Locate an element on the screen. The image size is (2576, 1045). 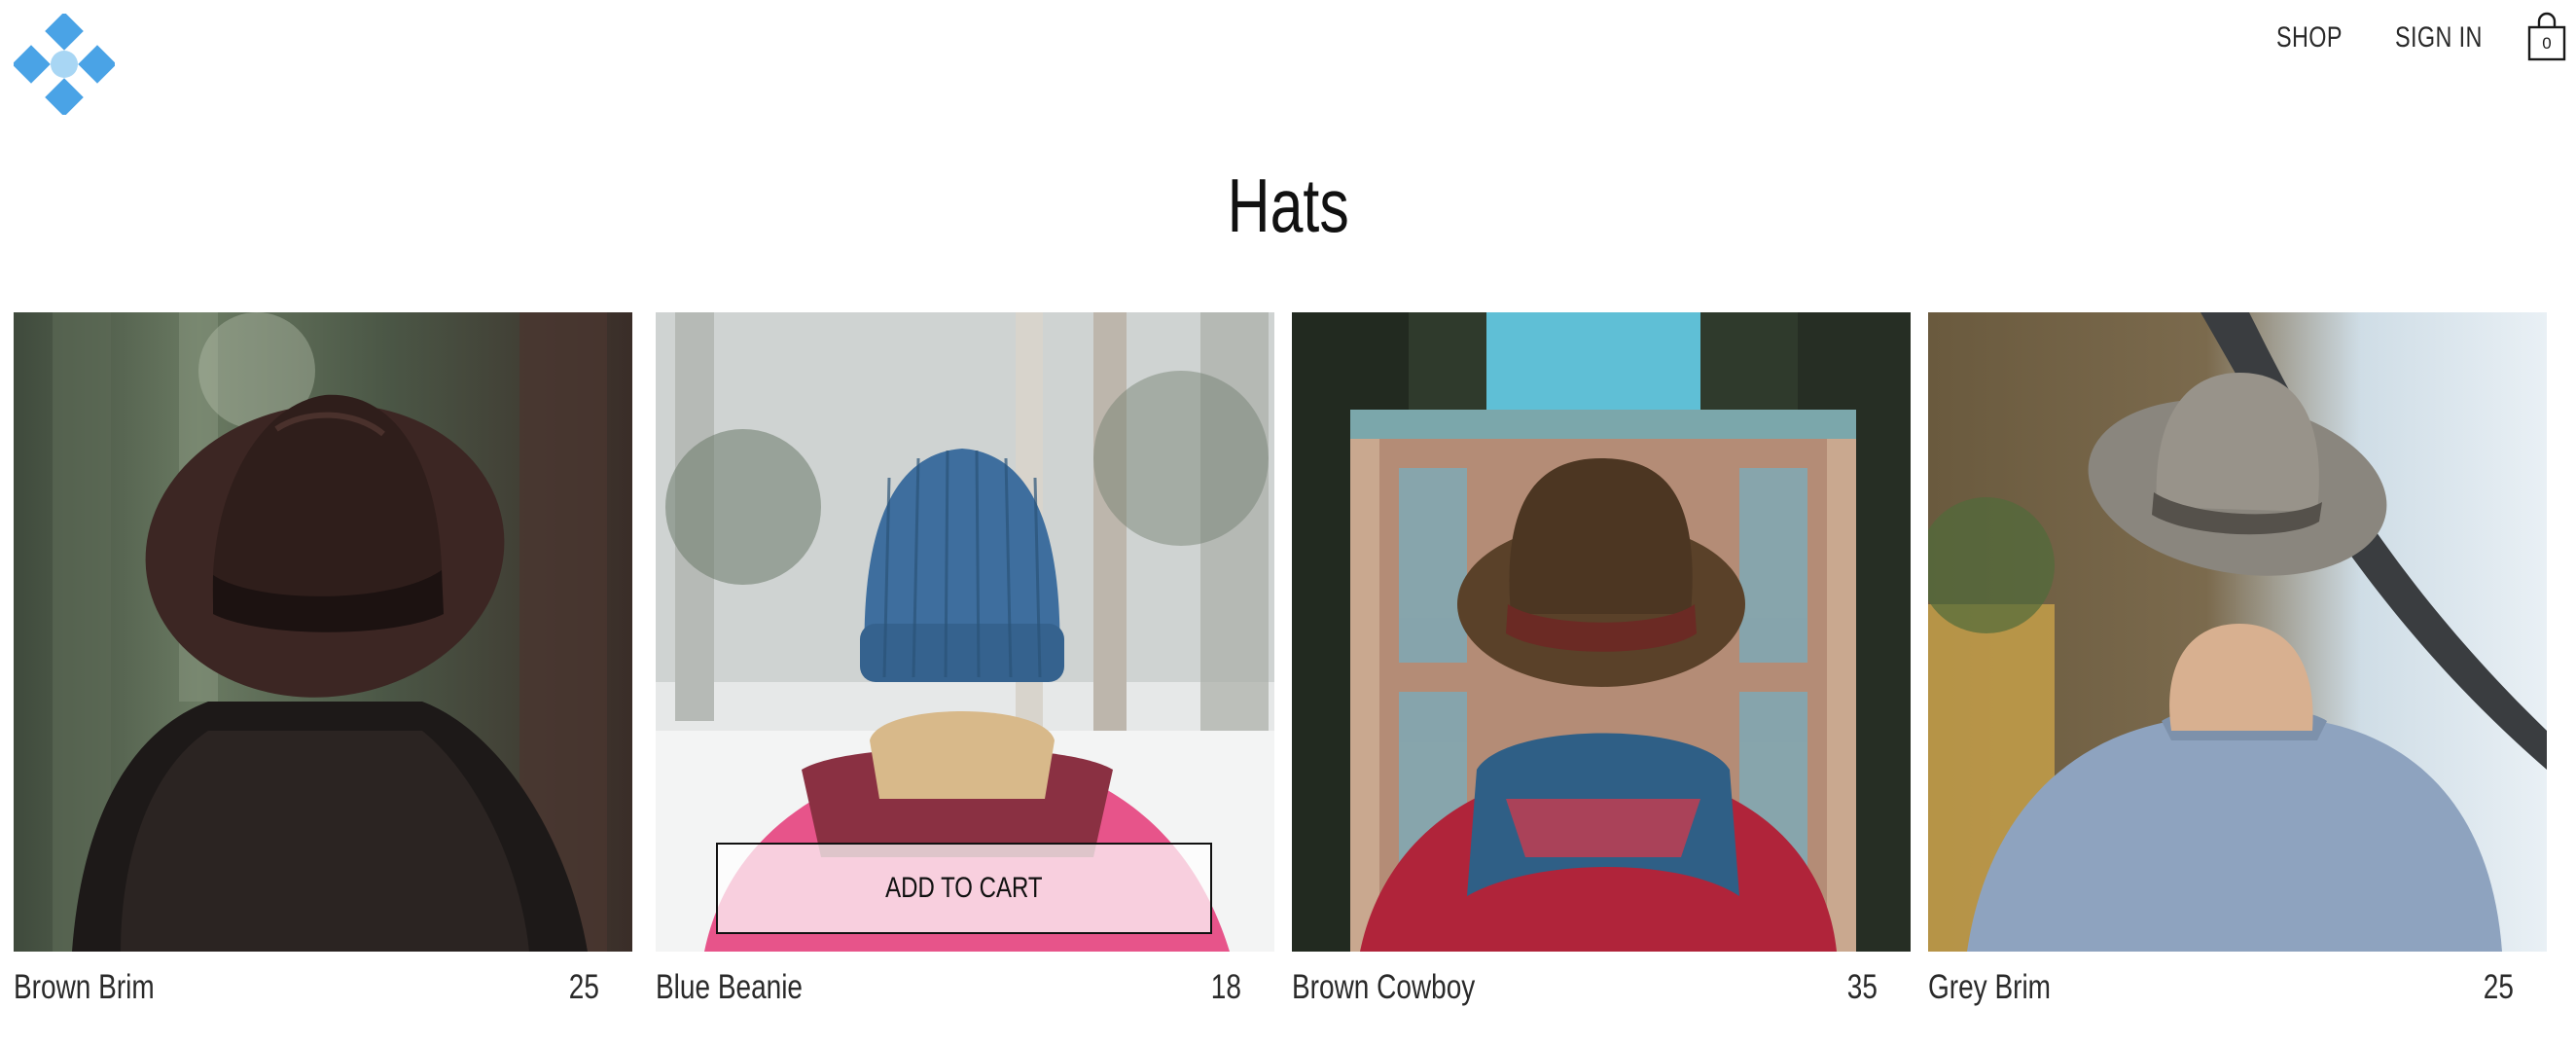
crown-logo-icon is located at coordinates (64, 64).